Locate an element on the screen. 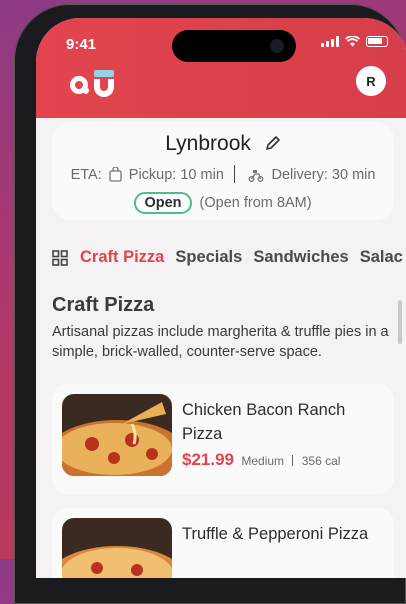 The height and width of the screenshot is (604, 406). item-name: Truffle & Pepperoni Pizza is located at coordinates (275, 534).